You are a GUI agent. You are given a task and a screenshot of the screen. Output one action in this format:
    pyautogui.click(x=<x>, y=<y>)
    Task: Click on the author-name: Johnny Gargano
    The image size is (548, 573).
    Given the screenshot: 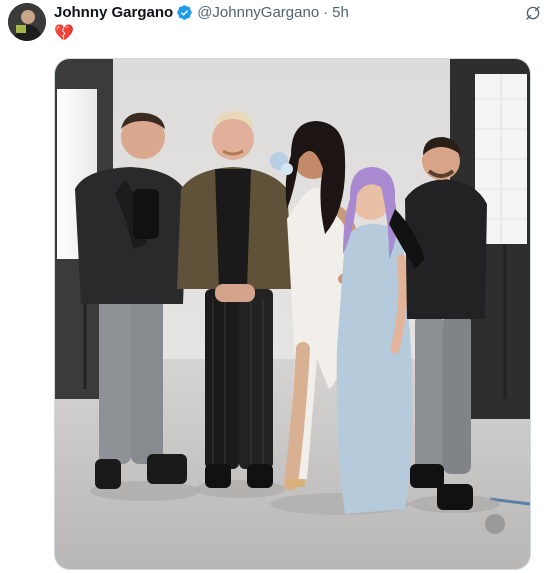 What is the action you would take?
    pyautogui.click(x=113, y=12)
    